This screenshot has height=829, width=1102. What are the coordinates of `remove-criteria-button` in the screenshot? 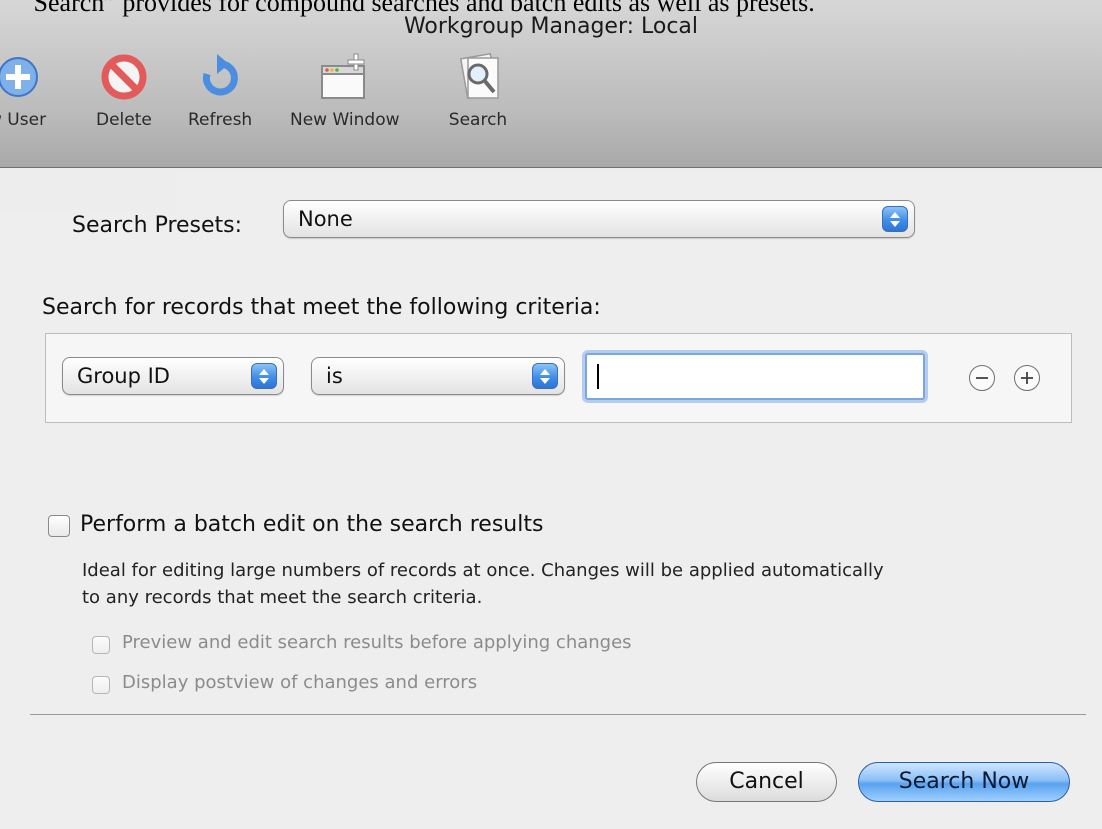 It's located at (982, 378).